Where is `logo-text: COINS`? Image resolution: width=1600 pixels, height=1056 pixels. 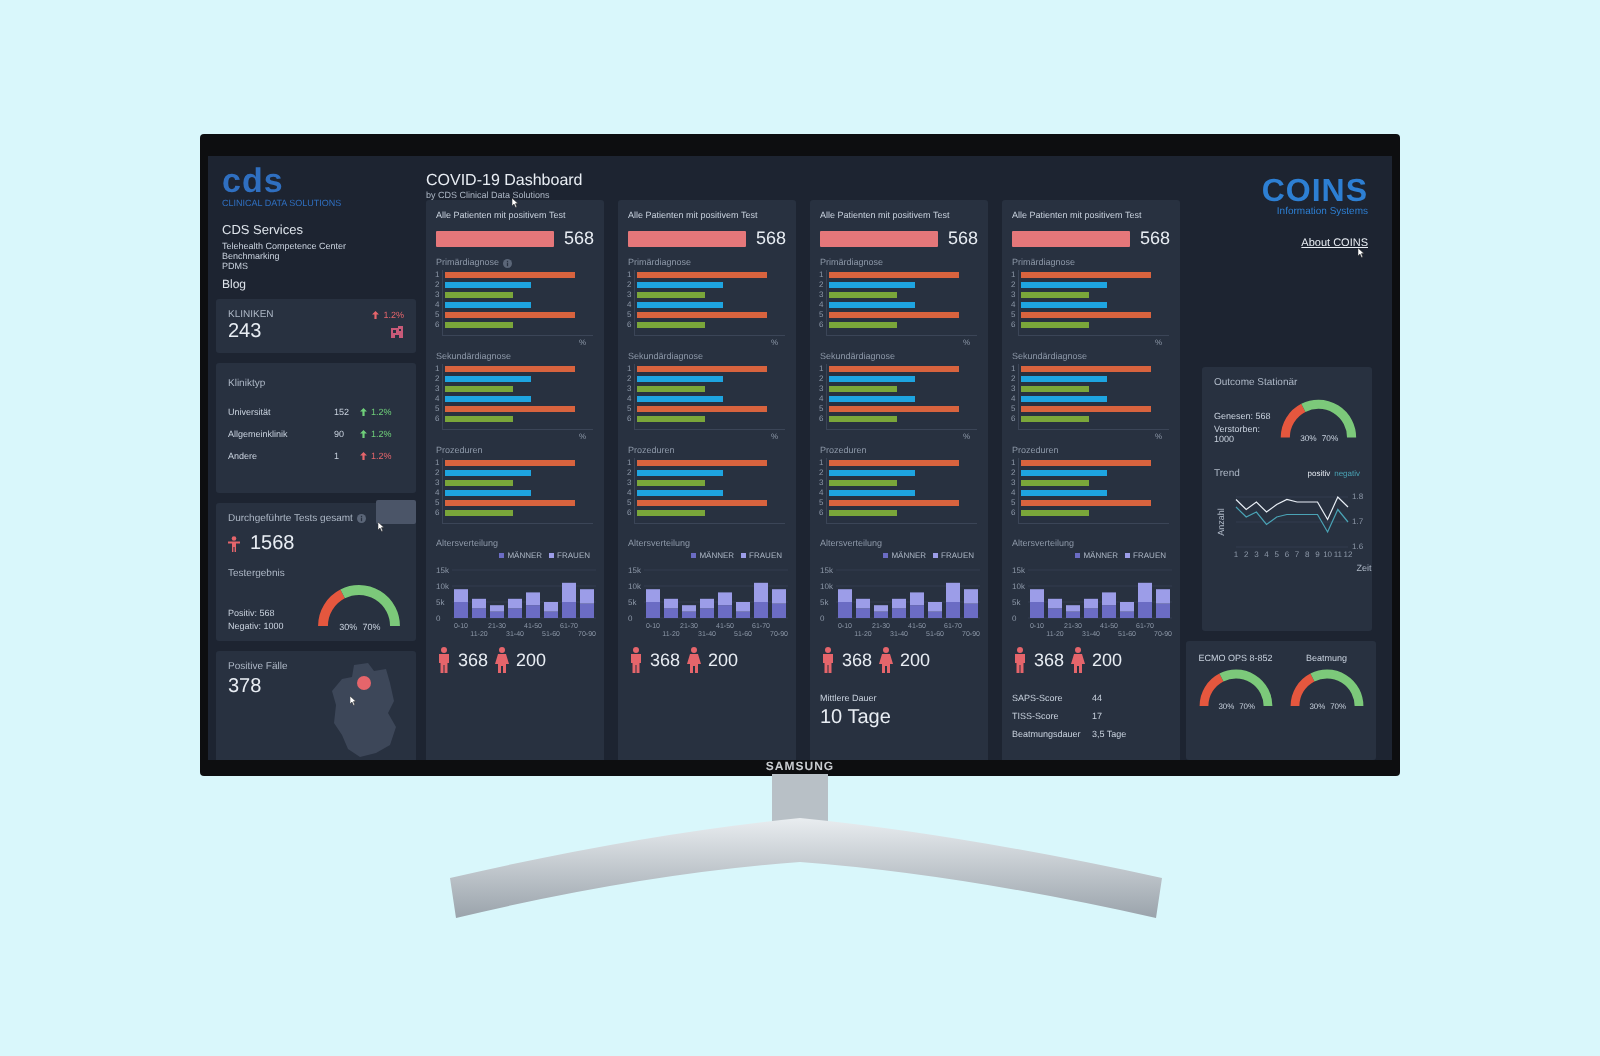
logo-text: COINS is located at coordinates (1314, 190).